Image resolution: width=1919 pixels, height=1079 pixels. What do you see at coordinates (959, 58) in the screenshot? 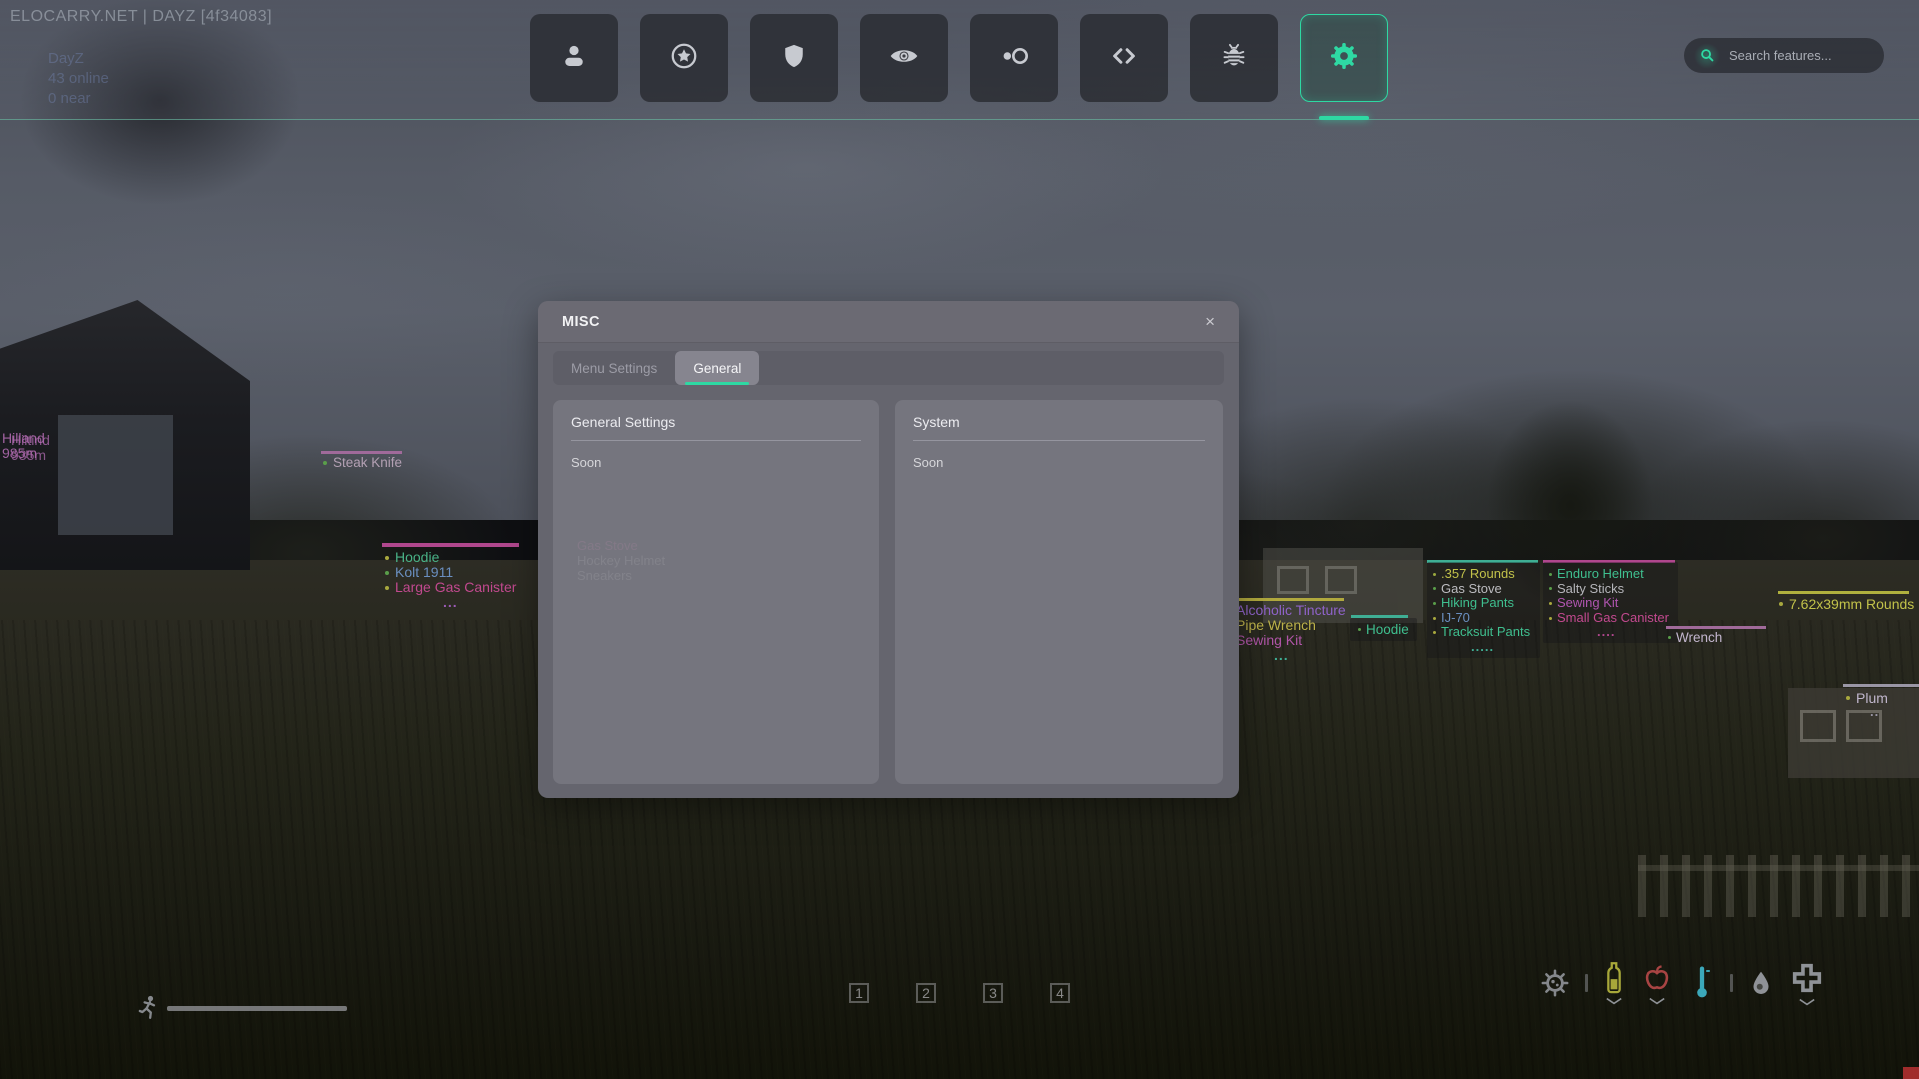
I see `feature-tab-bar` at bounding box center [959, 58].